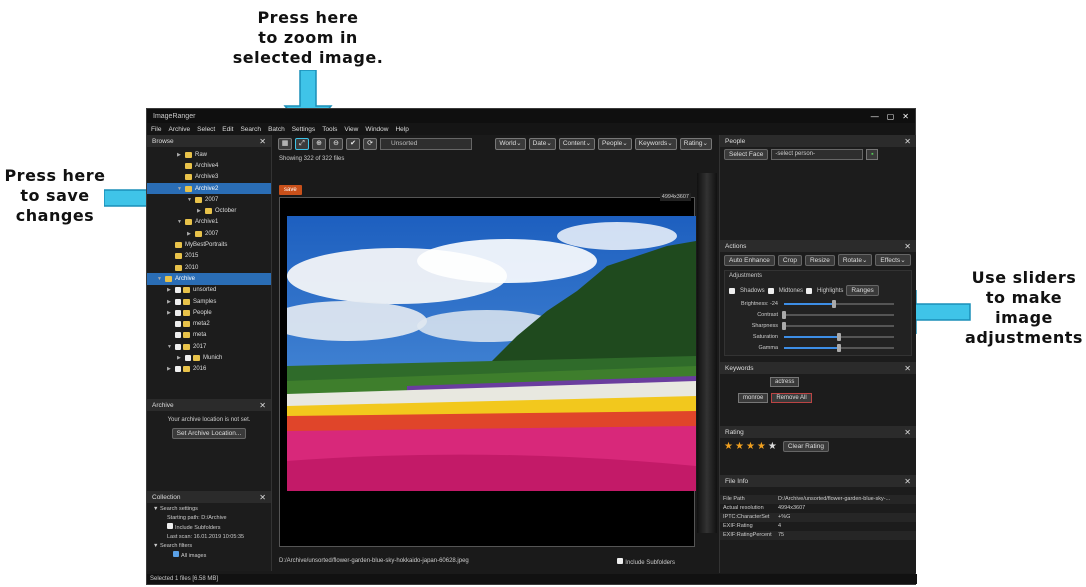 This screenshot has width=1086, height=587. Describe the element at coordinates (209, 244) in the screenshot. I see `tree-item: MyBestPortraits` at that location.